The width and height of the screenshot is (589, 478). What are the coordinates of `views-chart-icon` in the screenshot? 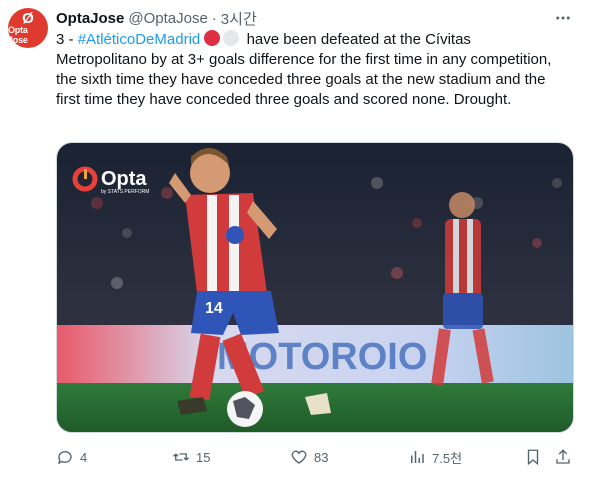 It's located at (417, 457).